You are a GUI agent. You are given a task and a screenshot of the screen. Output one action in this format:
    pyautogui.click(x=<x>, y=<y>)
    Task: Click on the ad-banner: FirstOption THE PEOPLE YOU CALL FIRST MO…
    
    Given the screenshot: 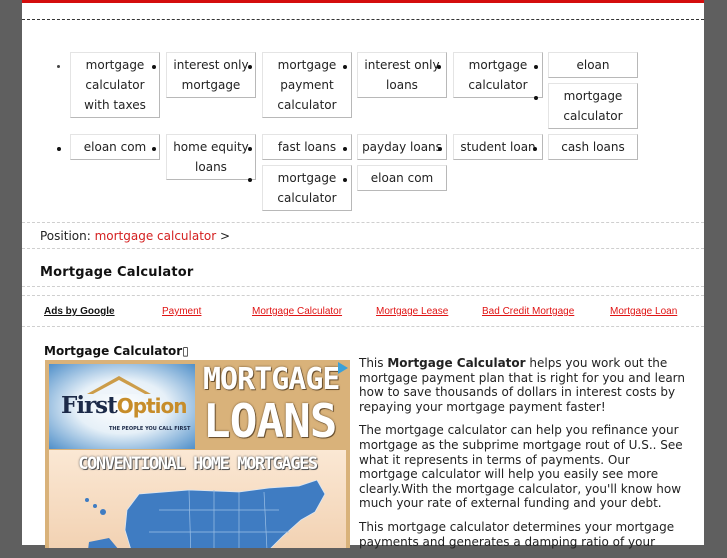 What is the action you would take?
    pyautogui.click(x=197, y=454)
    